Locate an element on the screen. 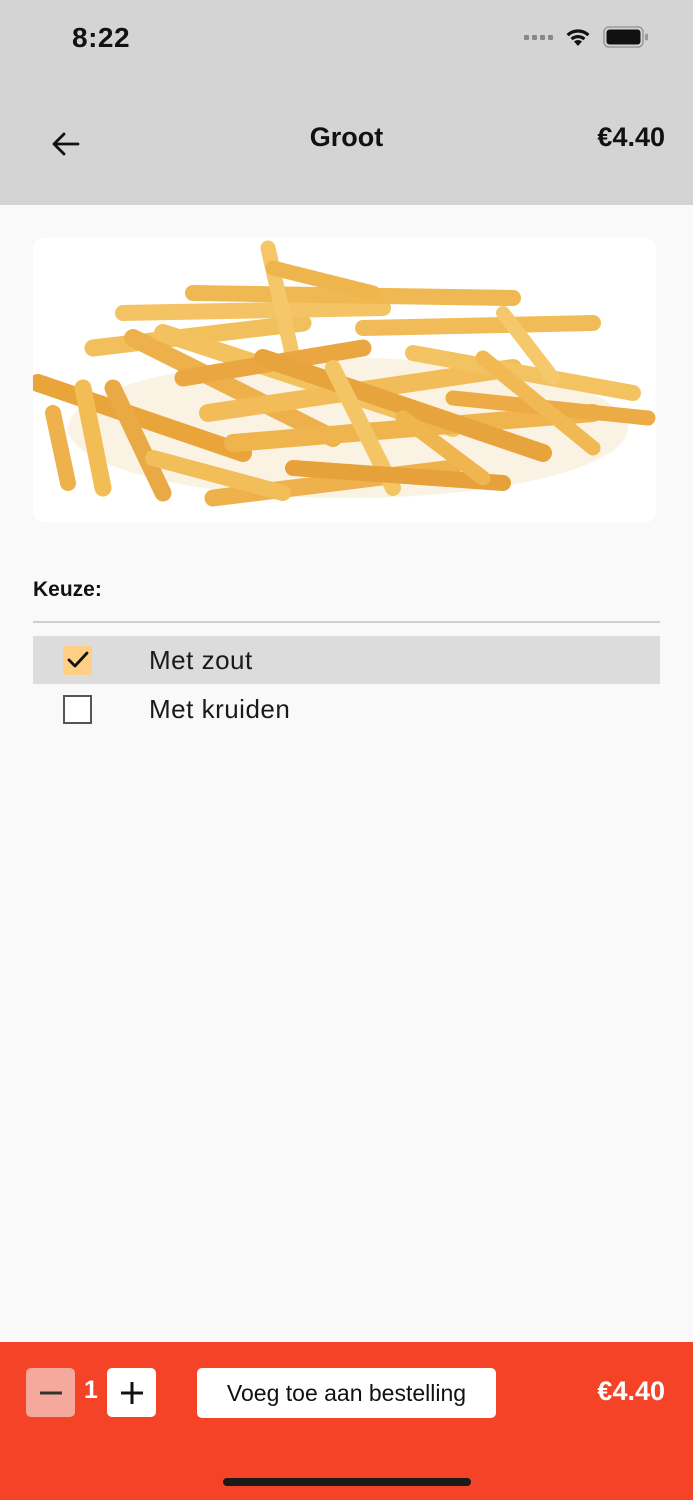  battery-icon is located at coordinates (626, 37).